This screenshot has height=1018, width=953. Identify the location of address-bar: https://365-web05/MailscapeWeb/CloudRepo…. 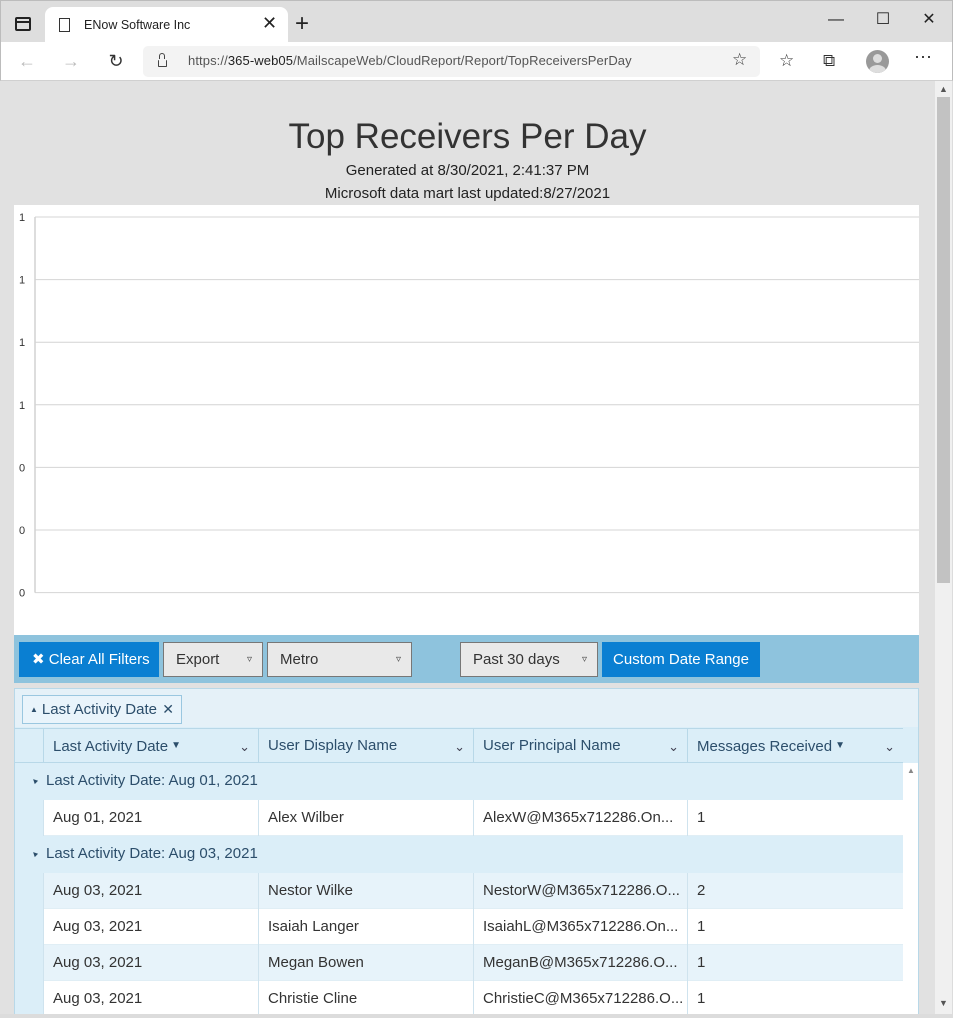
(451, 61).